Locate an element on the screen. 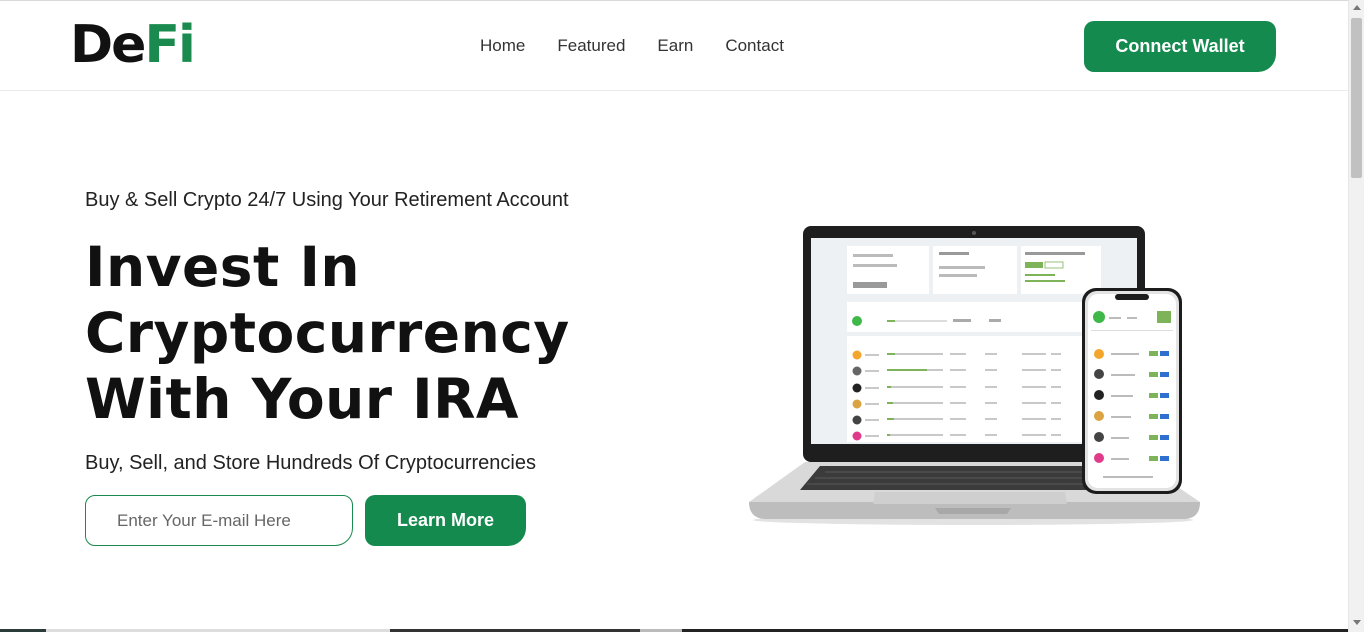  learn-more-button: Learn More is located at coordinates (445, 520).